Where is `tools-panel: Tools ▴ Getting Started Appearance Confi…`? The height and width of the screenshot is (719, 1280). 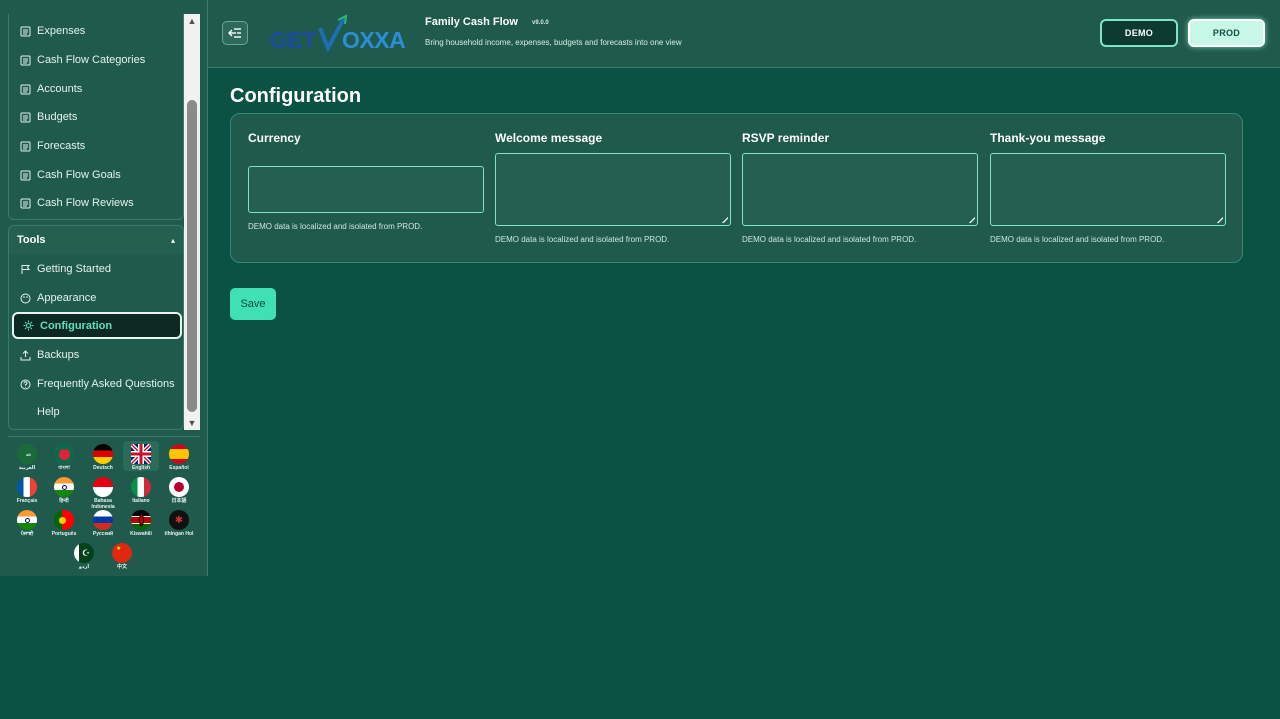
tools-panel: Tools ▴ Getting Started Appearance Confi… is located at coordinates (96, 327).